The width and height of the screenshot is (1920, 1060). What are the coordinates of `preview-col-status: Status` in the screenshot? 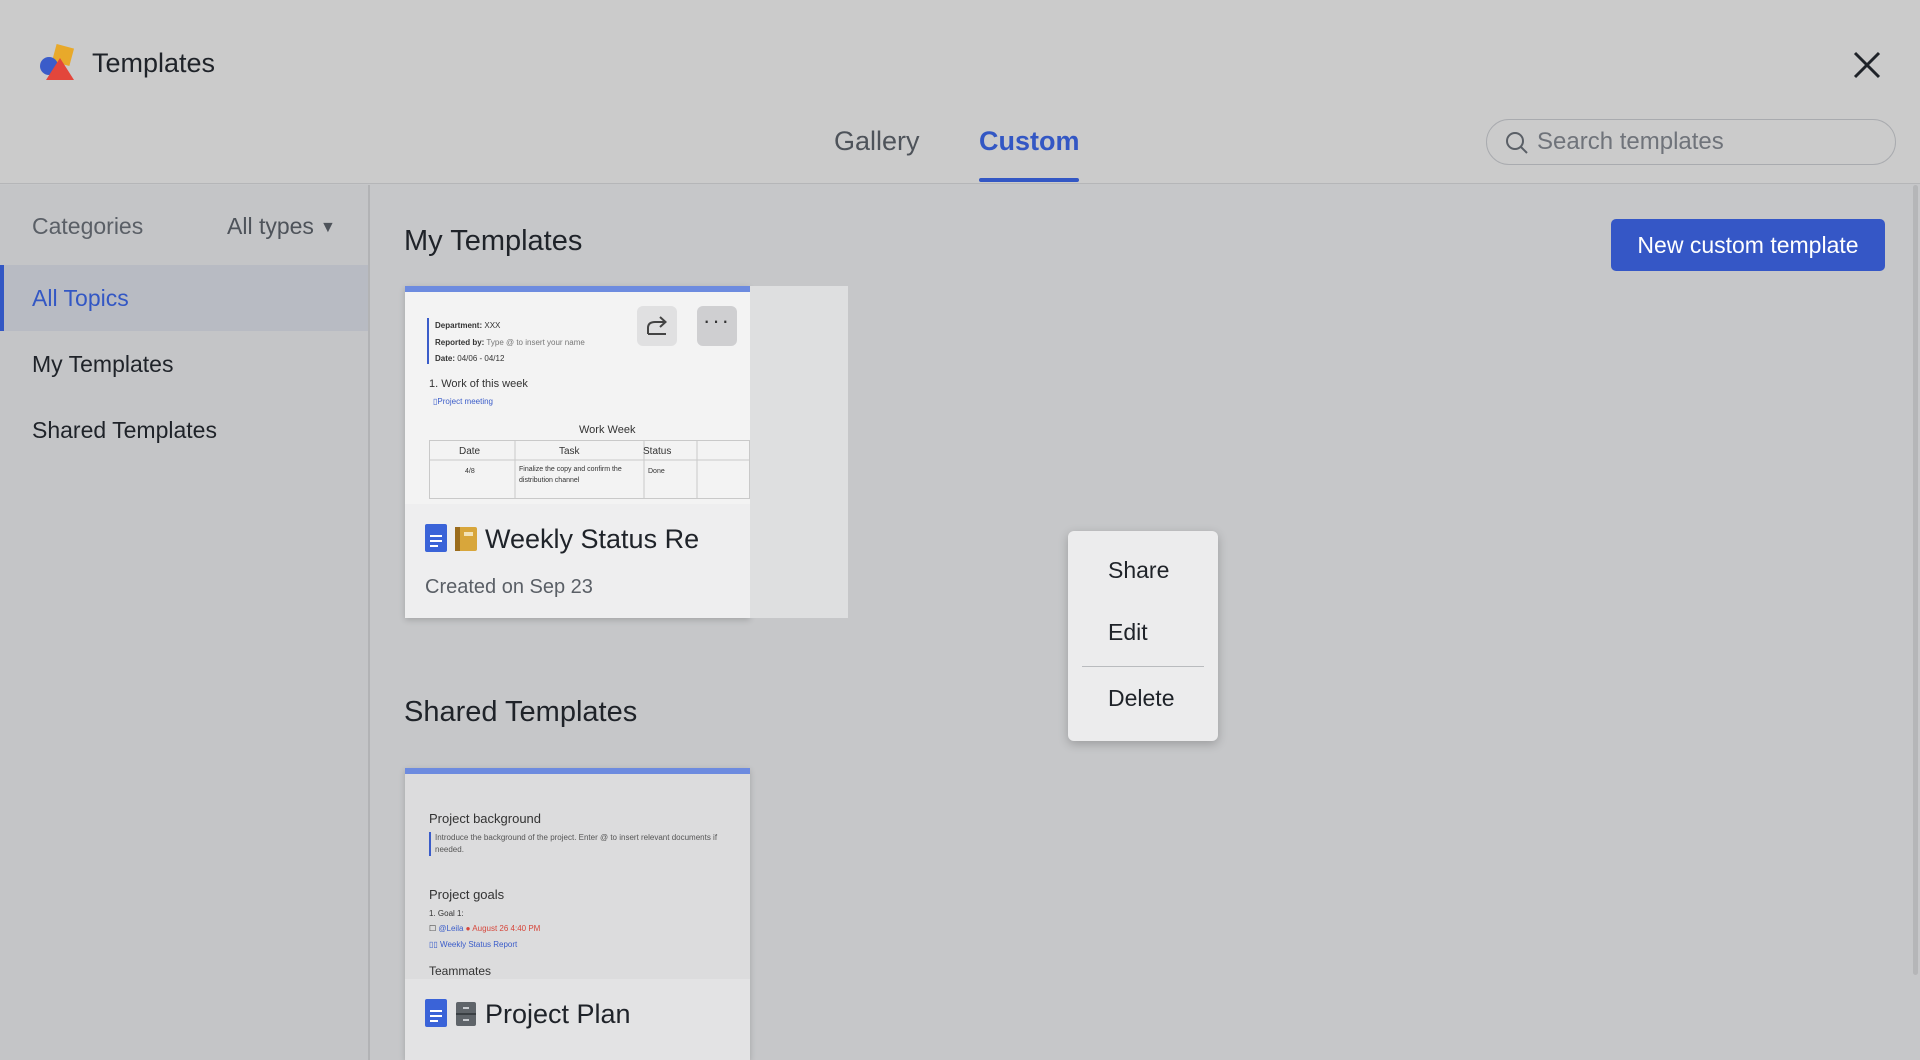 It's located at (657, 451).